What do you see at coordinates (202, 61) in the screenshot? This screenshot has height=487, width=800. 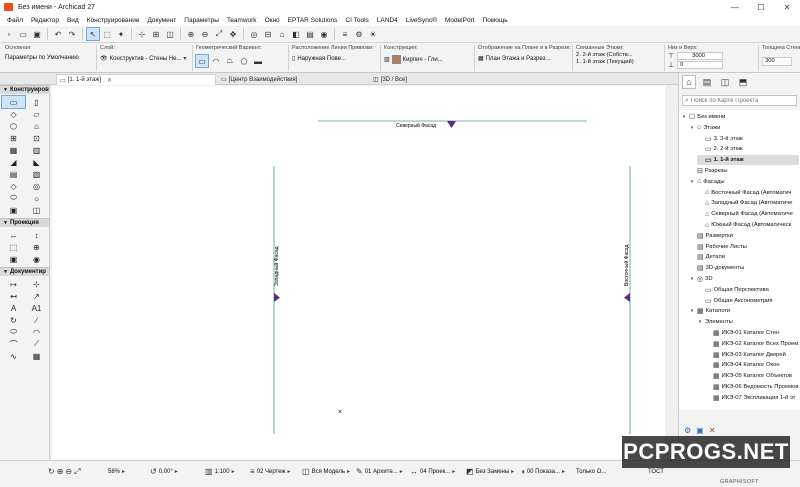 I see `straight-wall-icon: ▭` at bounding box center [202, 61].